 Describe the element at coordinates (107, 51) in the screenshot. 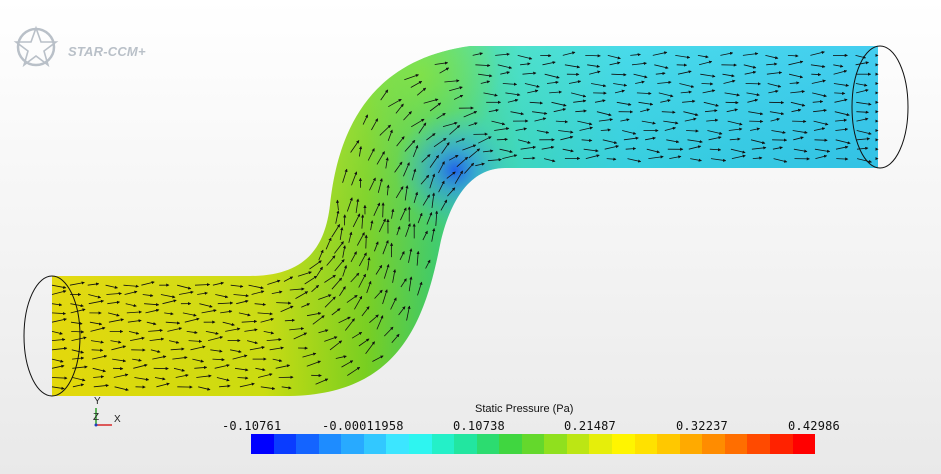

I see `logo-text: STAR-CCM+` at that location.